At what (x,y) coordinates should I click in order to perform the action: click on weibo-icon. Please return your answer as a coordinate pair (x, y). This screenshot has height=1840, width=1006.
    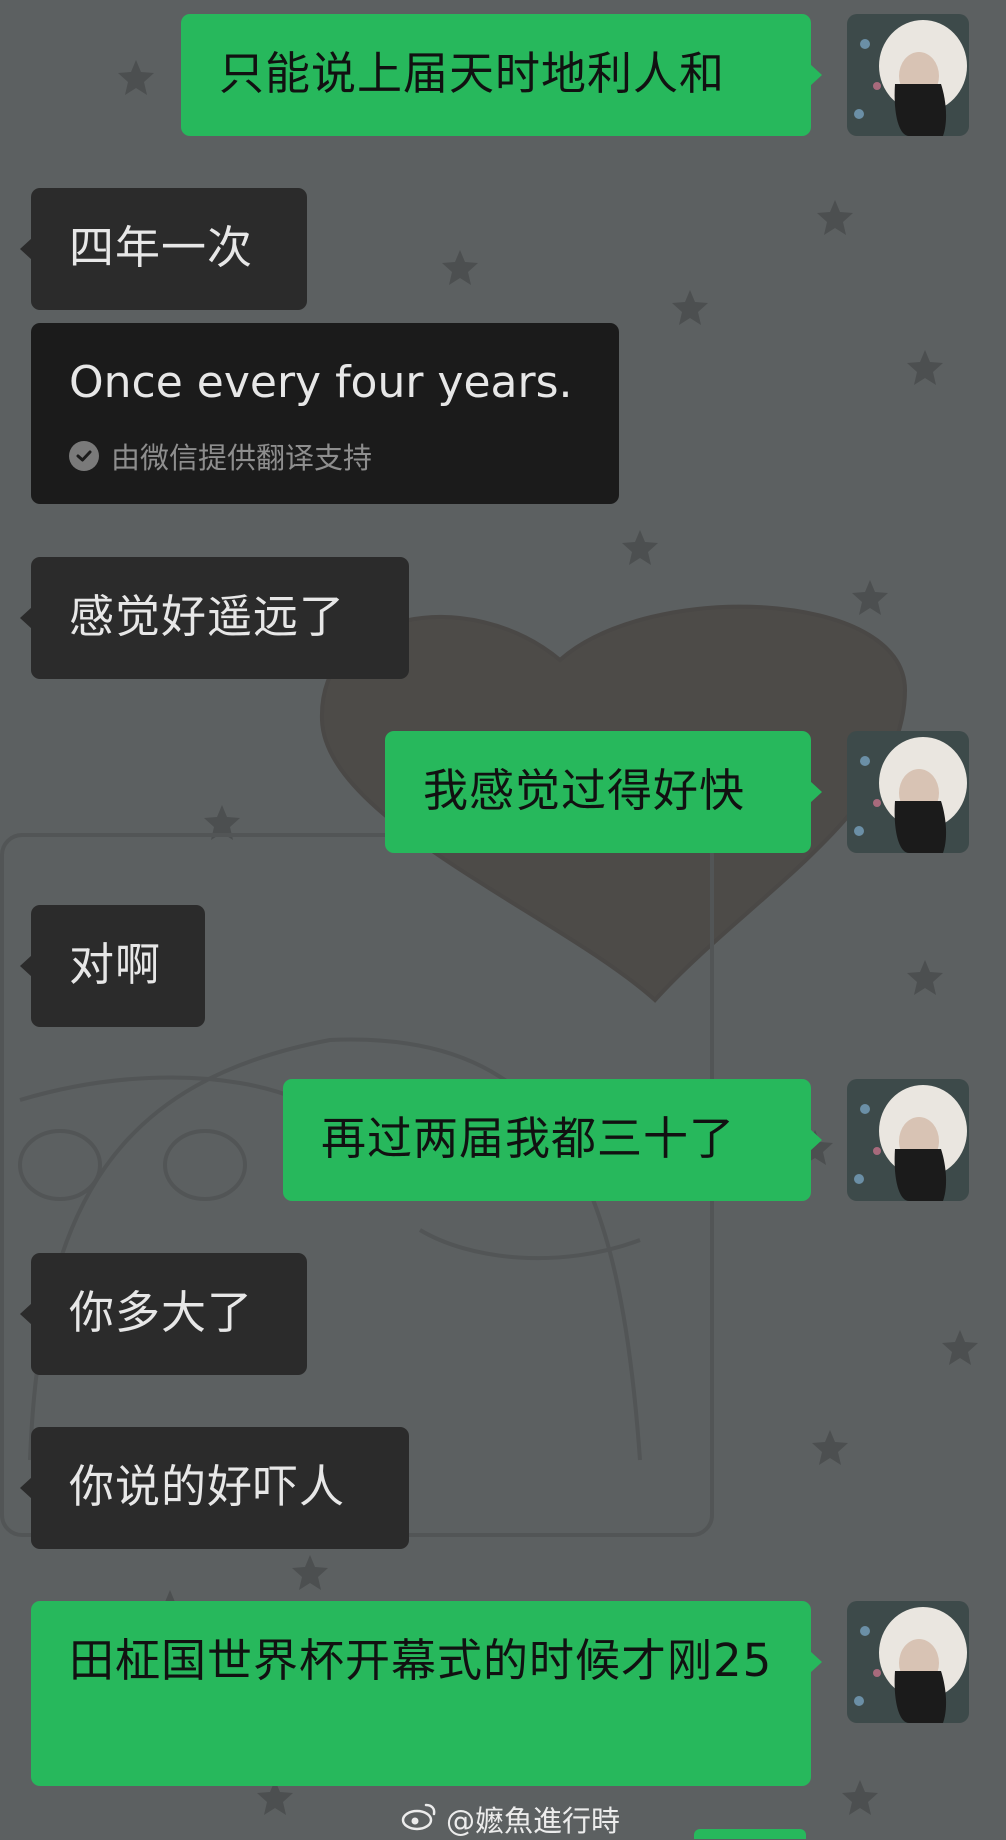
    Looking at the image, I should click on (419, 1819).